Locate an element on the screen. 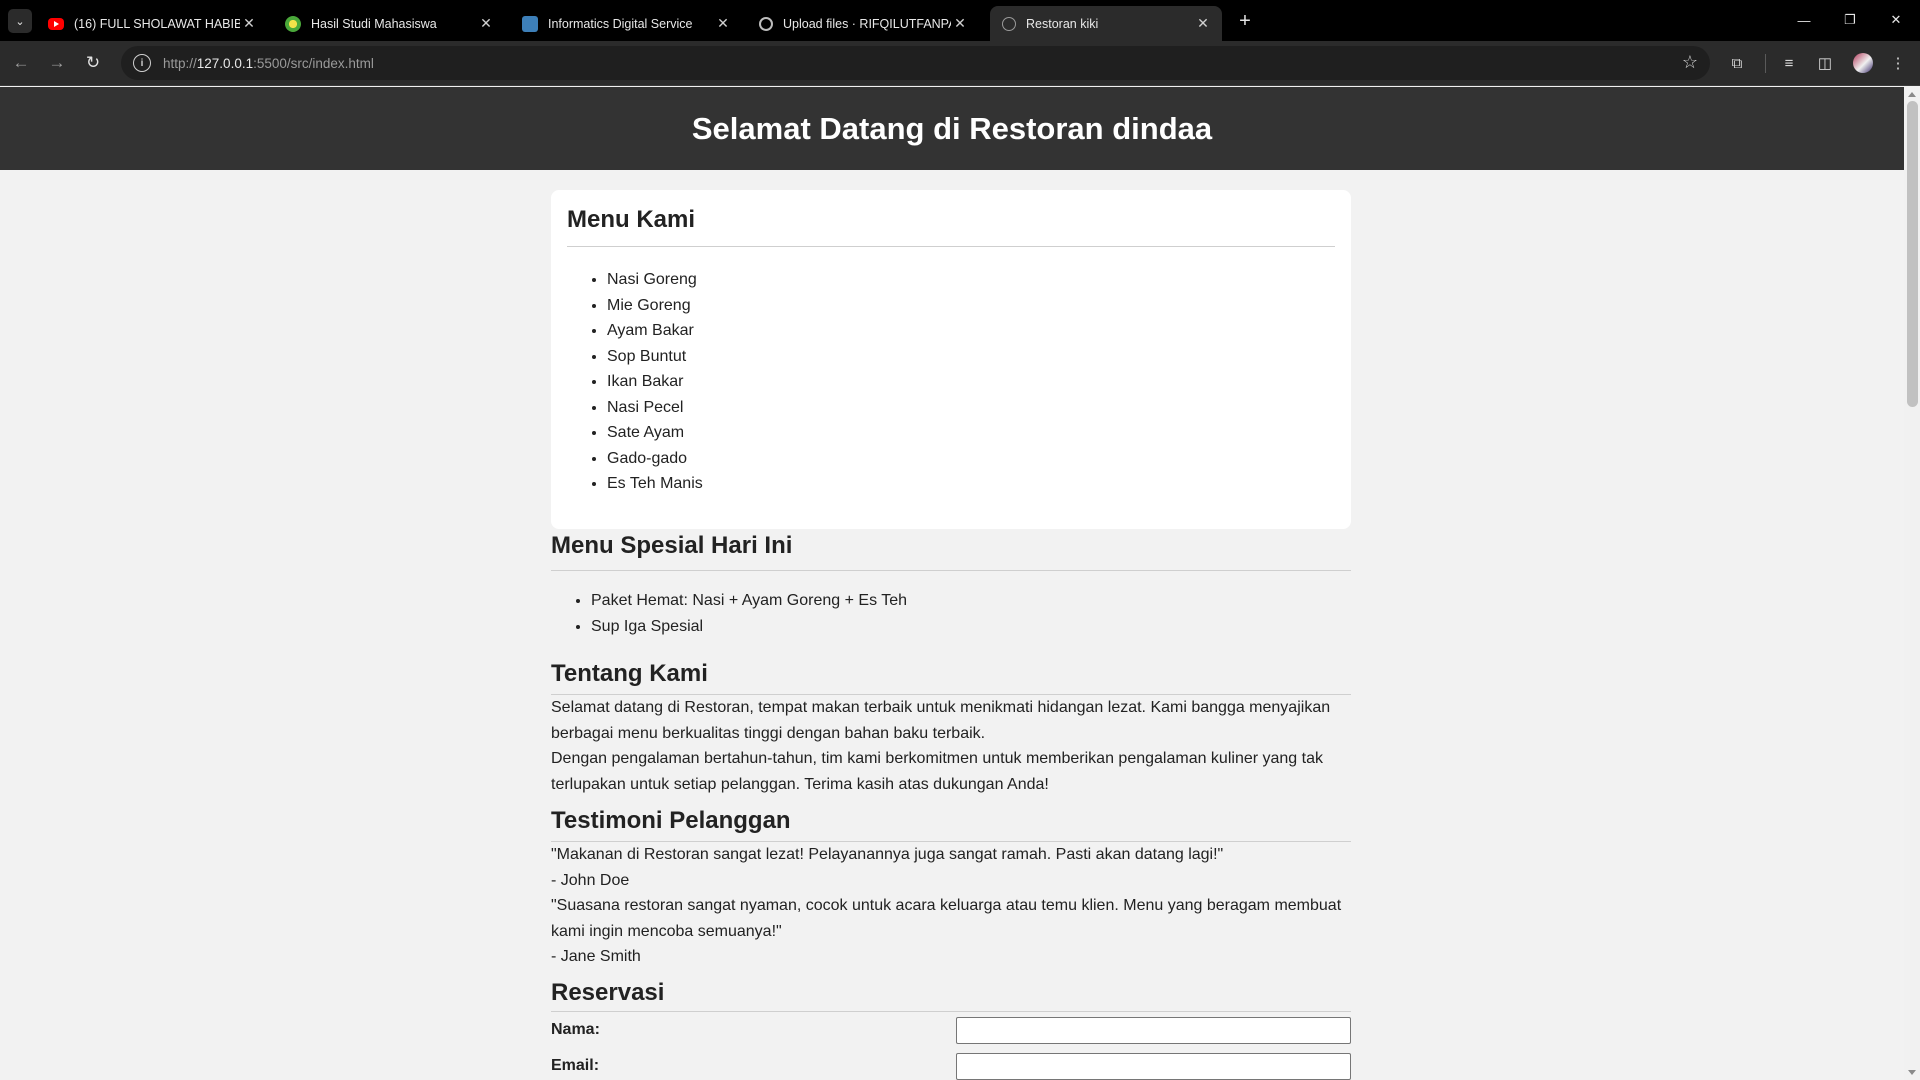 This screenshot has width=1920, height=1080. list-item: Paket Hemat: Nasi + Ayam Goreng + Es Teh is located at coordinates (971, 601).